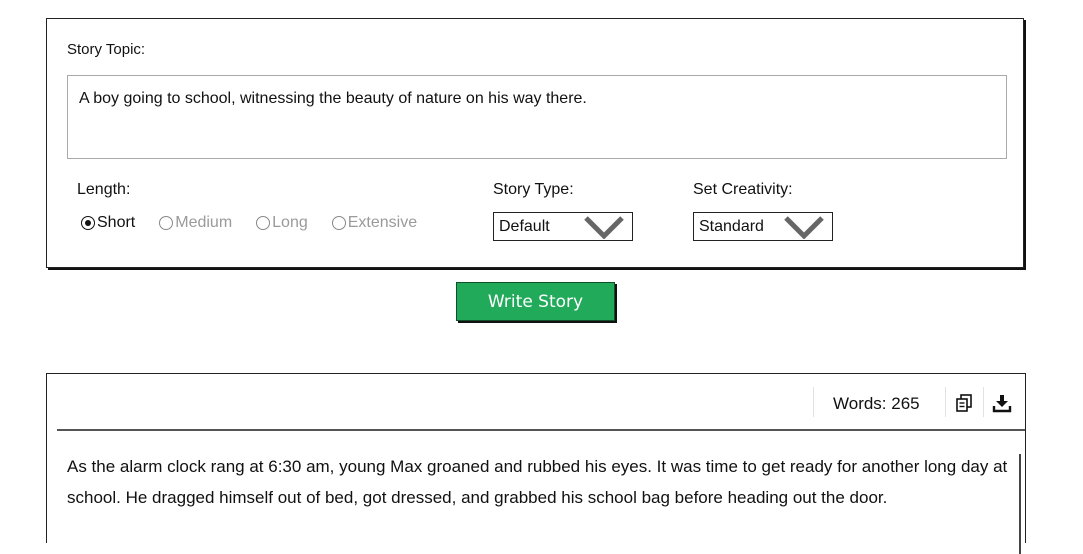 This screenshot has height=554, width=1083. I want to click on story-type-label: Story Type:, so click(533, 189).